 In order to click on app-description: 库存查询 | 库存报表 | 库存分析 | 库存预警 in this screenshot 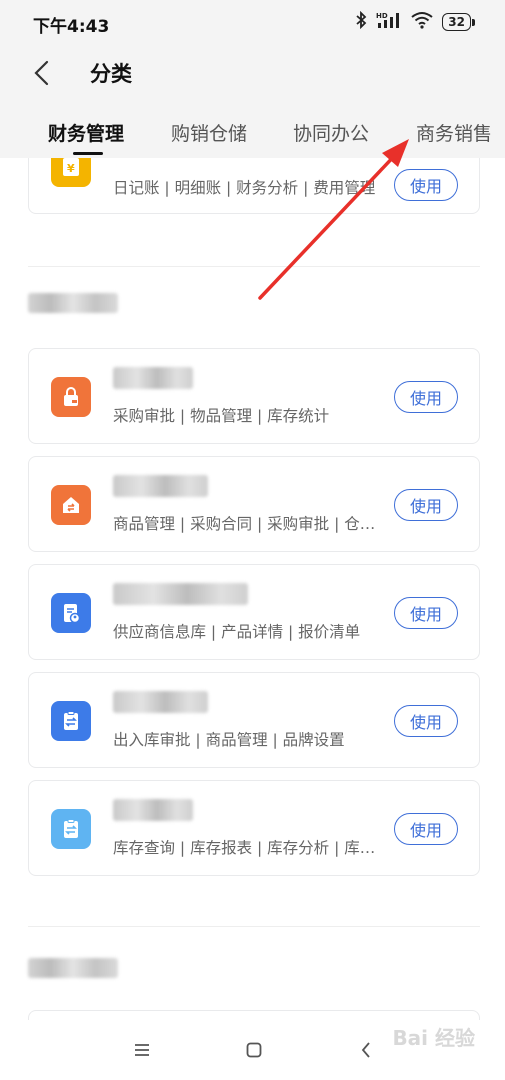, I will do `click(249, 848)`.